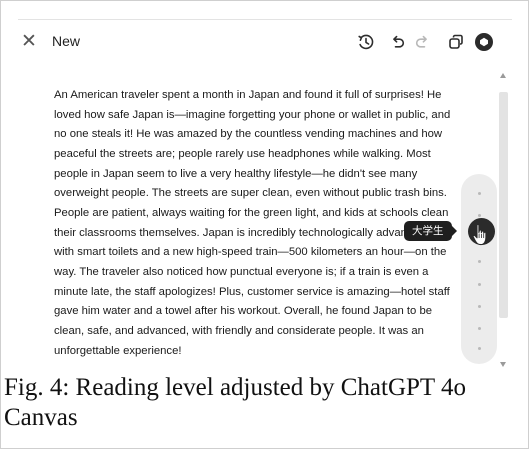 Image resolution: width=530 pixels, height=450 pixels. I want to click on redo-icon, so click(423, 42).